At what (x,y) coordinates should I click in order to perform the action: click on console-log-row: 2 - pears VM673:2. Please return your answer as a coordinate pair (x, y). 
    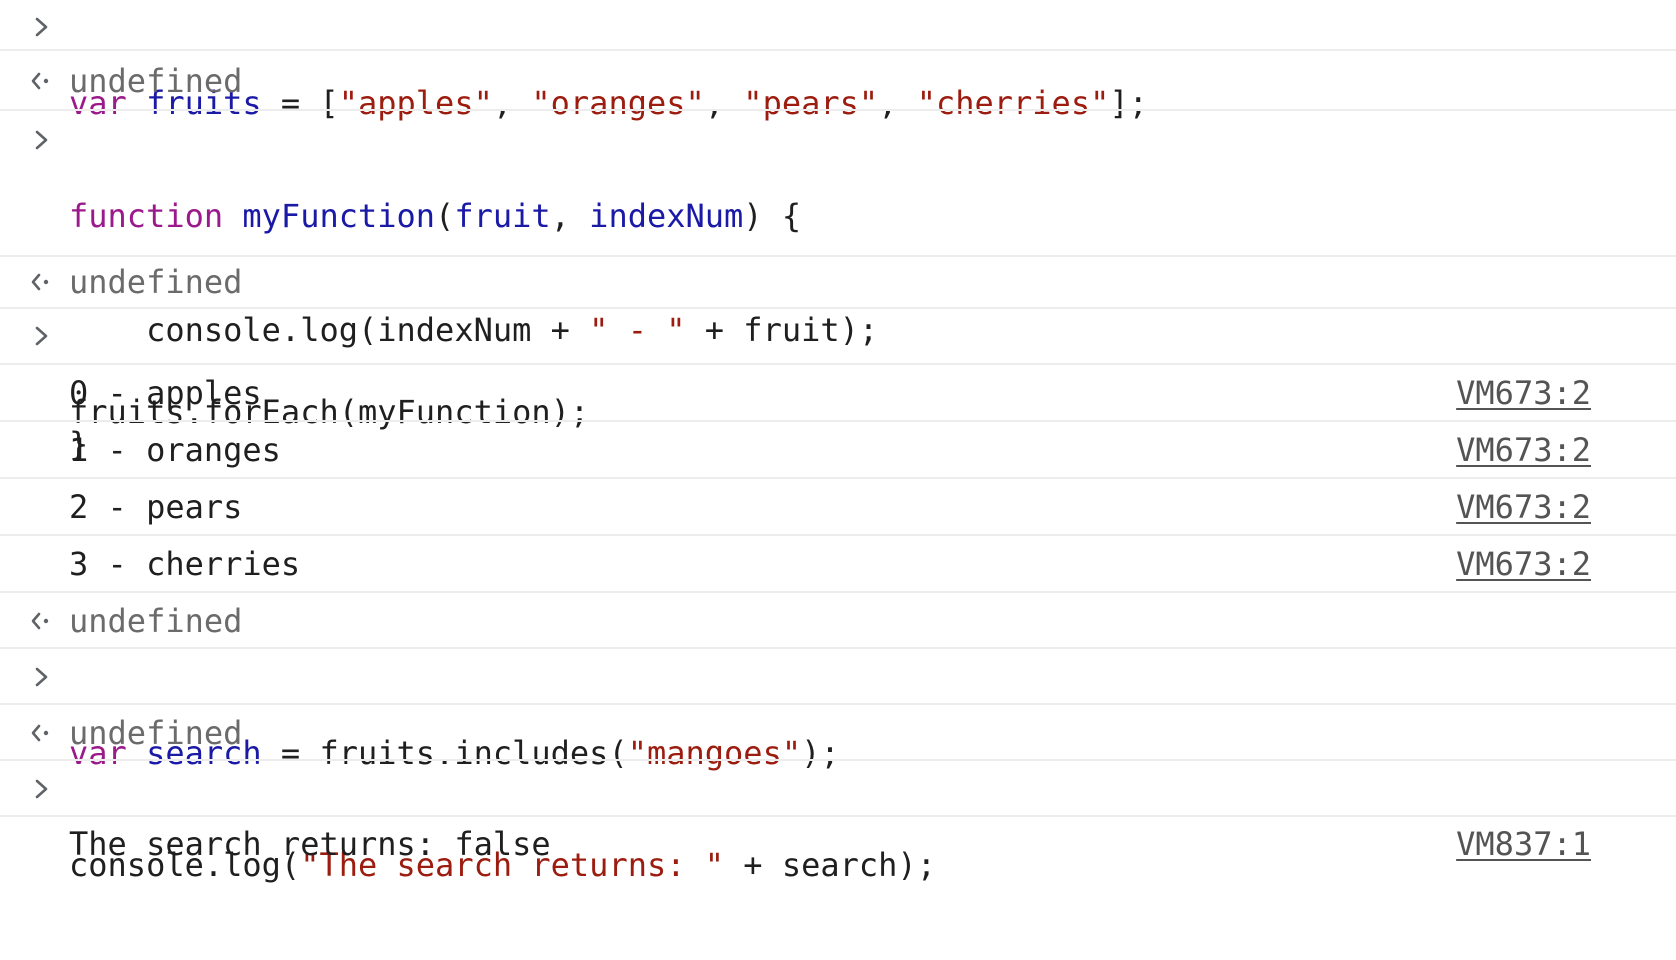
    Looking at the image, I should click on (838, 507).